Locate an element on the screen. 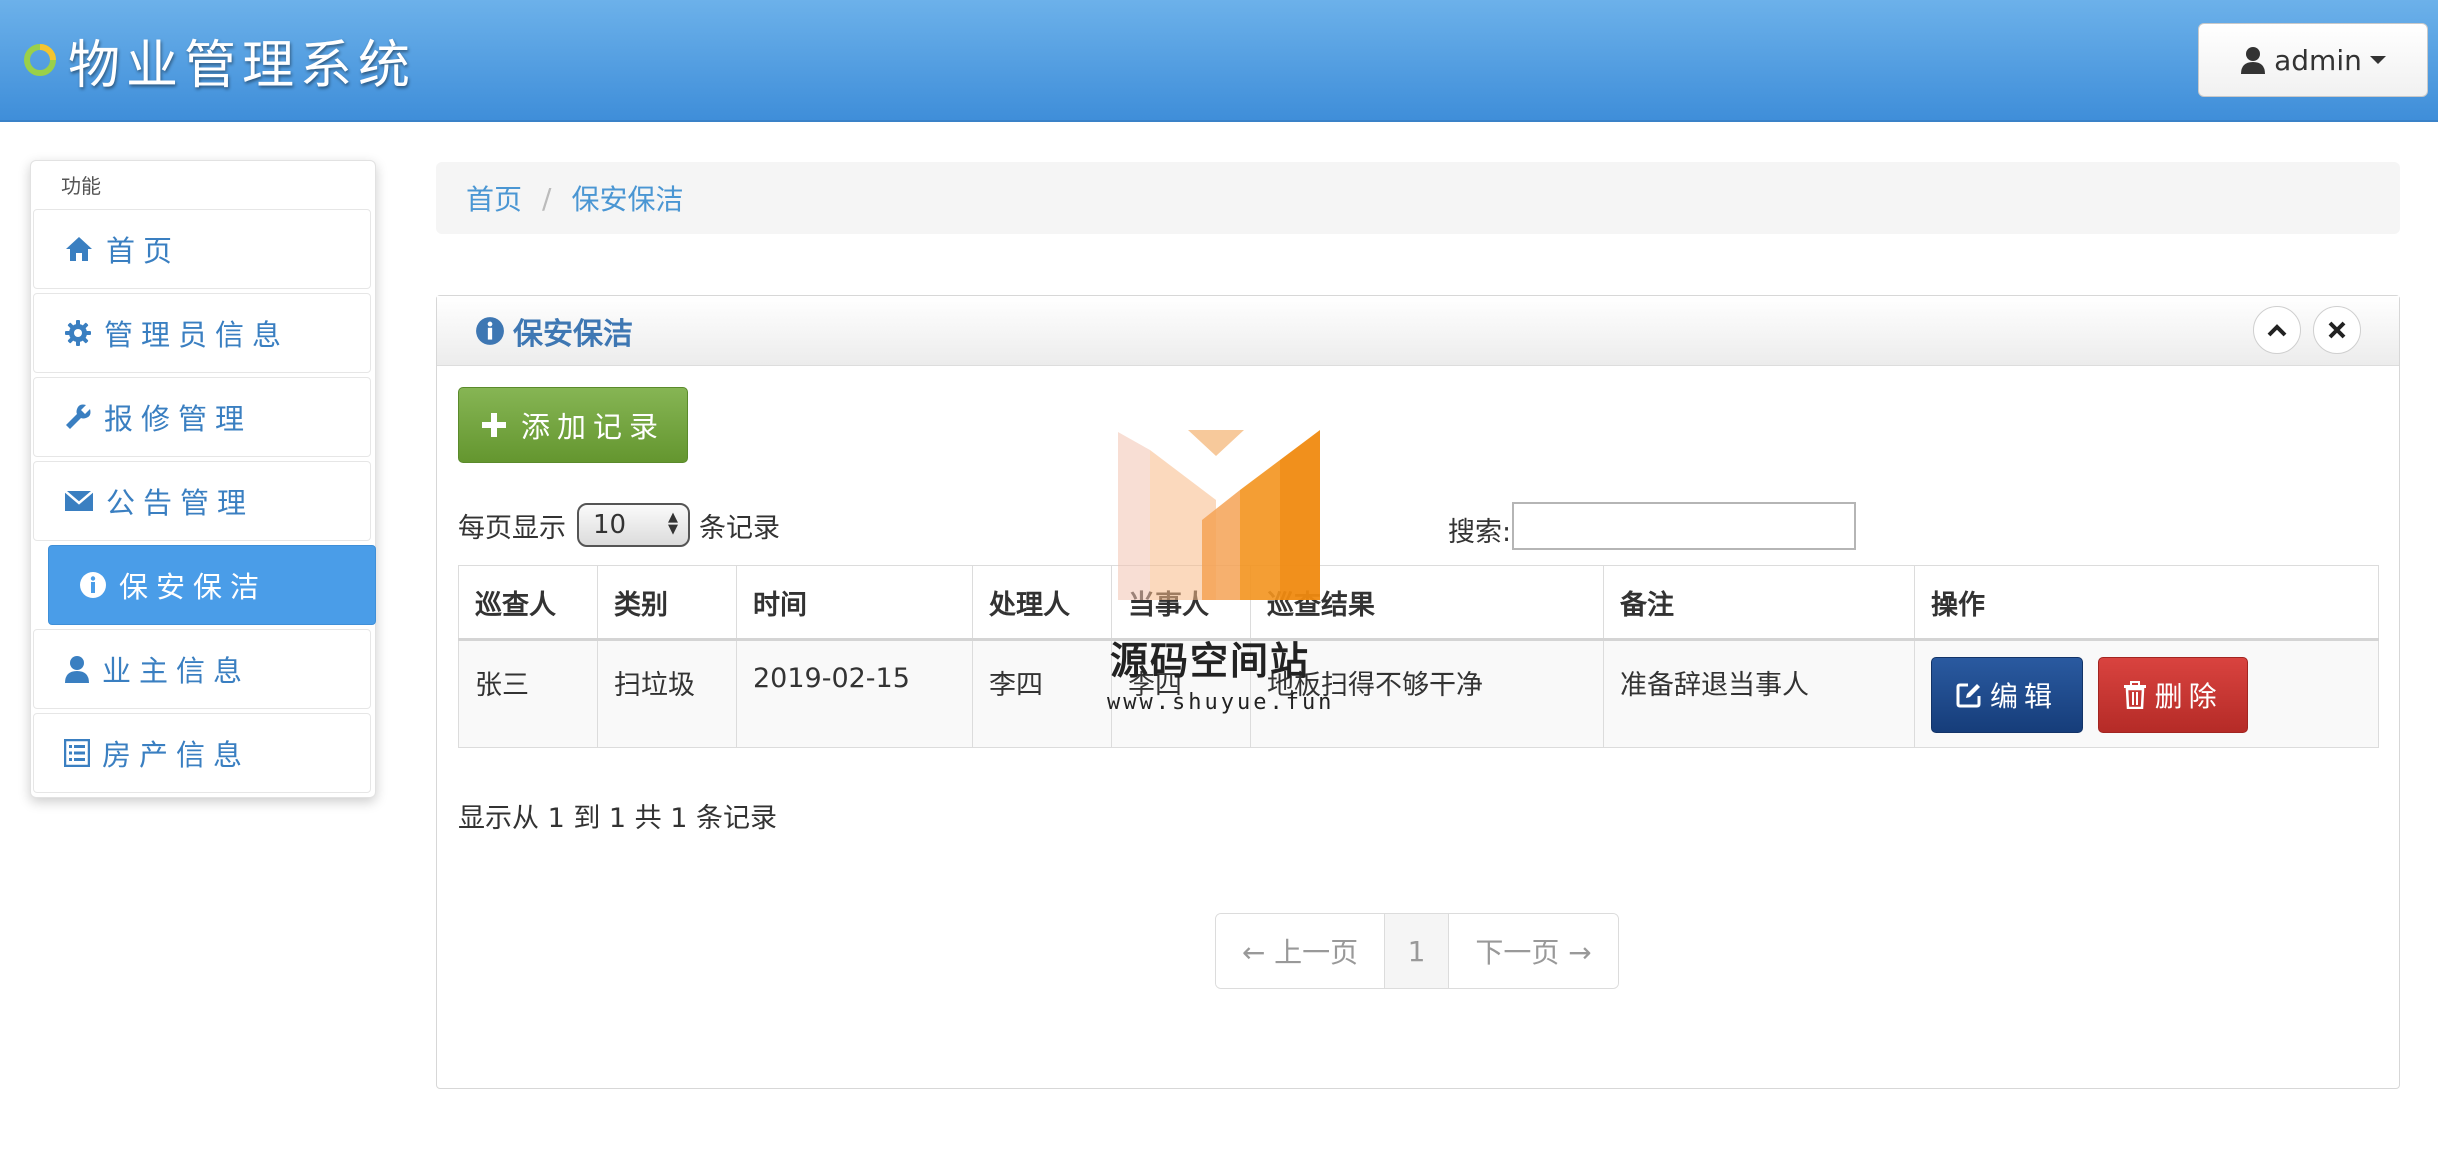 This screenshot has height=1150, width=2438. next-page-button: 下一页 → is located at coordinates (1533, 951).